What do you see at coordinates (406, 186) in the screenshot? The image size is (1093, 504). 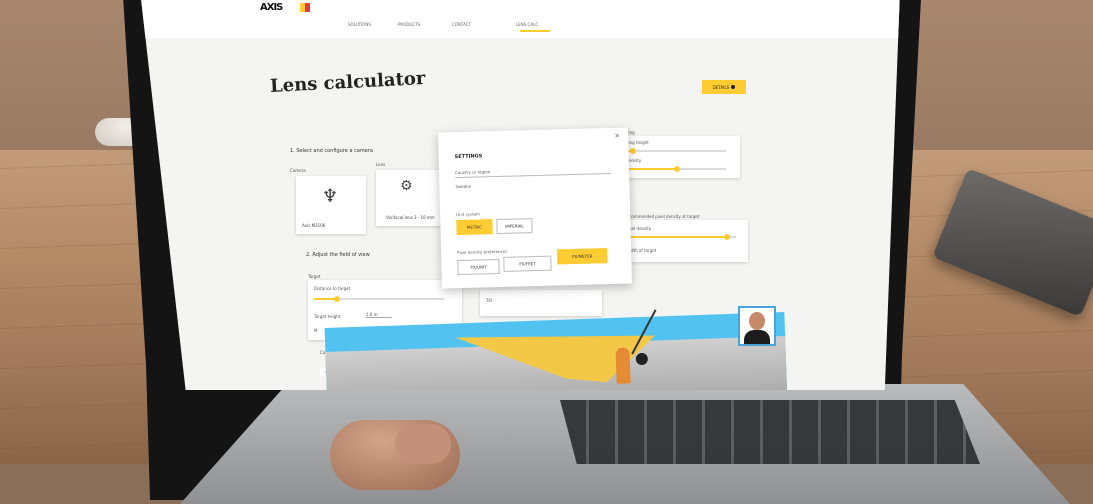 I see `lens-icon: ⚙` at bounding box center [406, 186].